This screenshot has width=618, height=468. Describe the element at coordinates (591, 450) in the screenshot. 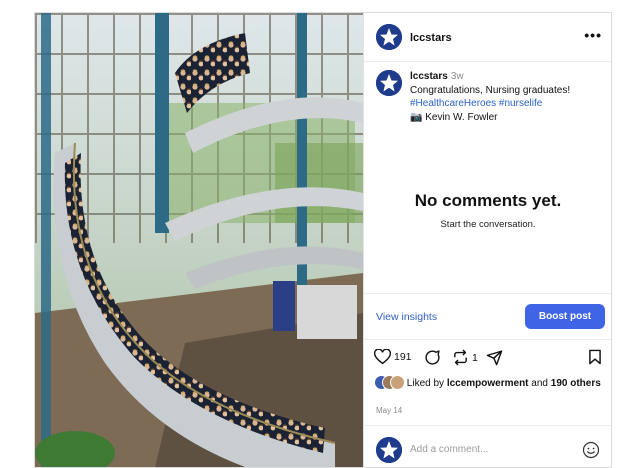

I see `emoji-icon` at that location.